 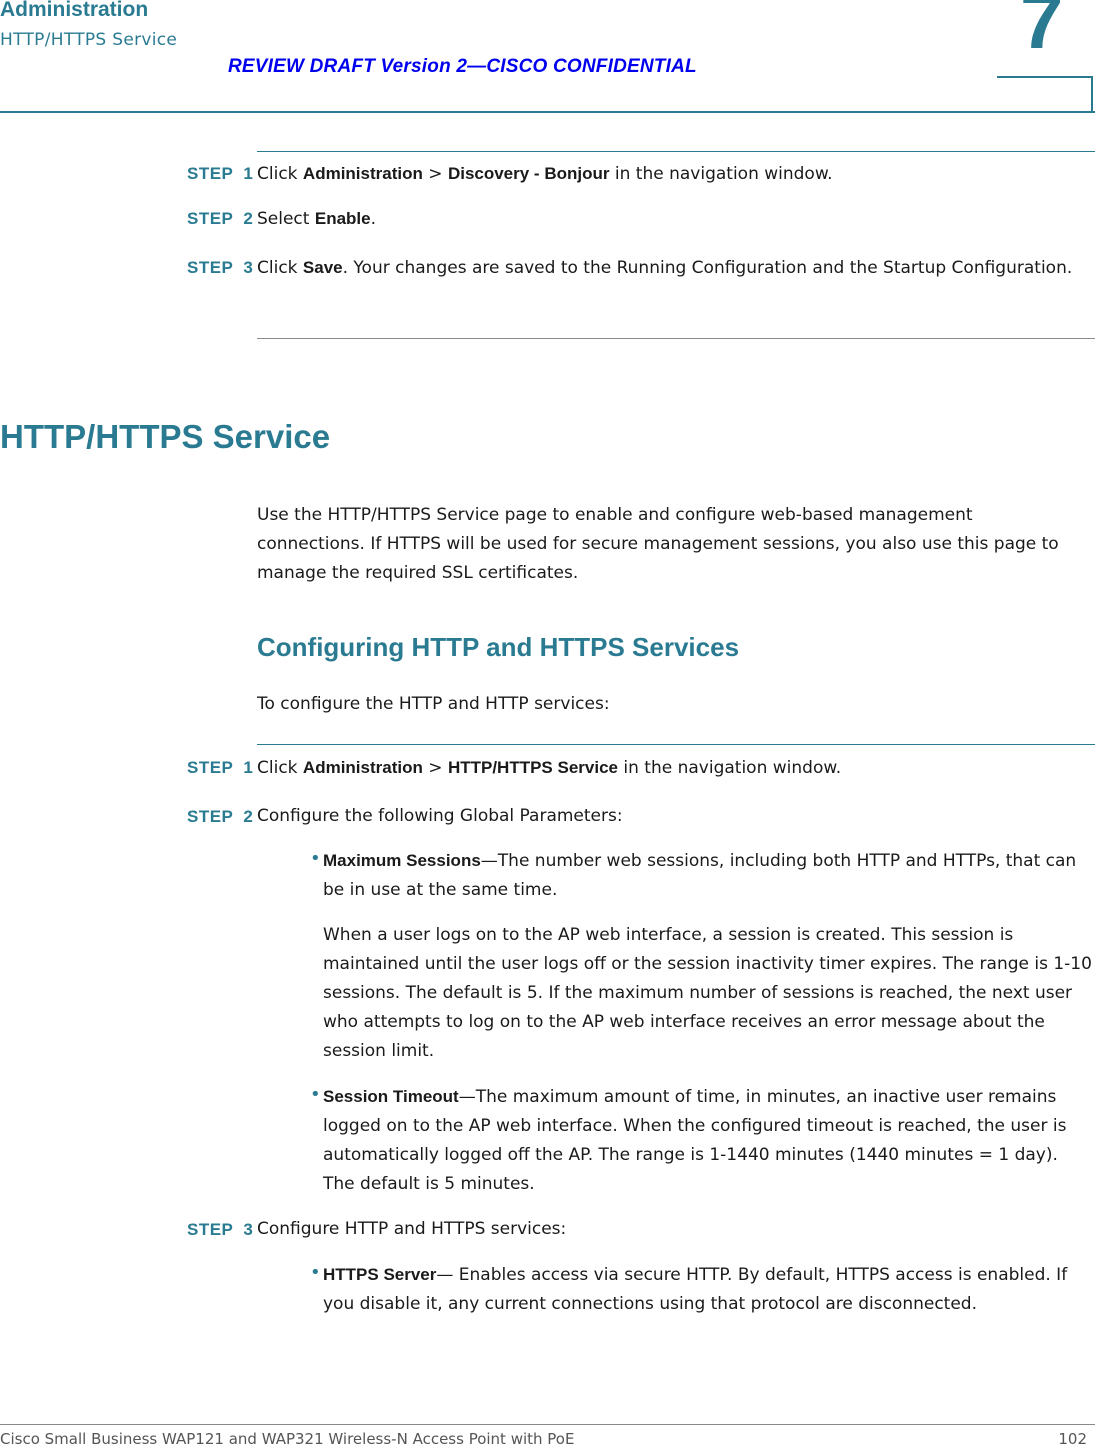 What do you see at coordinates (286, 219) in the screenshot?
I see `text-run: Select` at bounding box center [286, 219].